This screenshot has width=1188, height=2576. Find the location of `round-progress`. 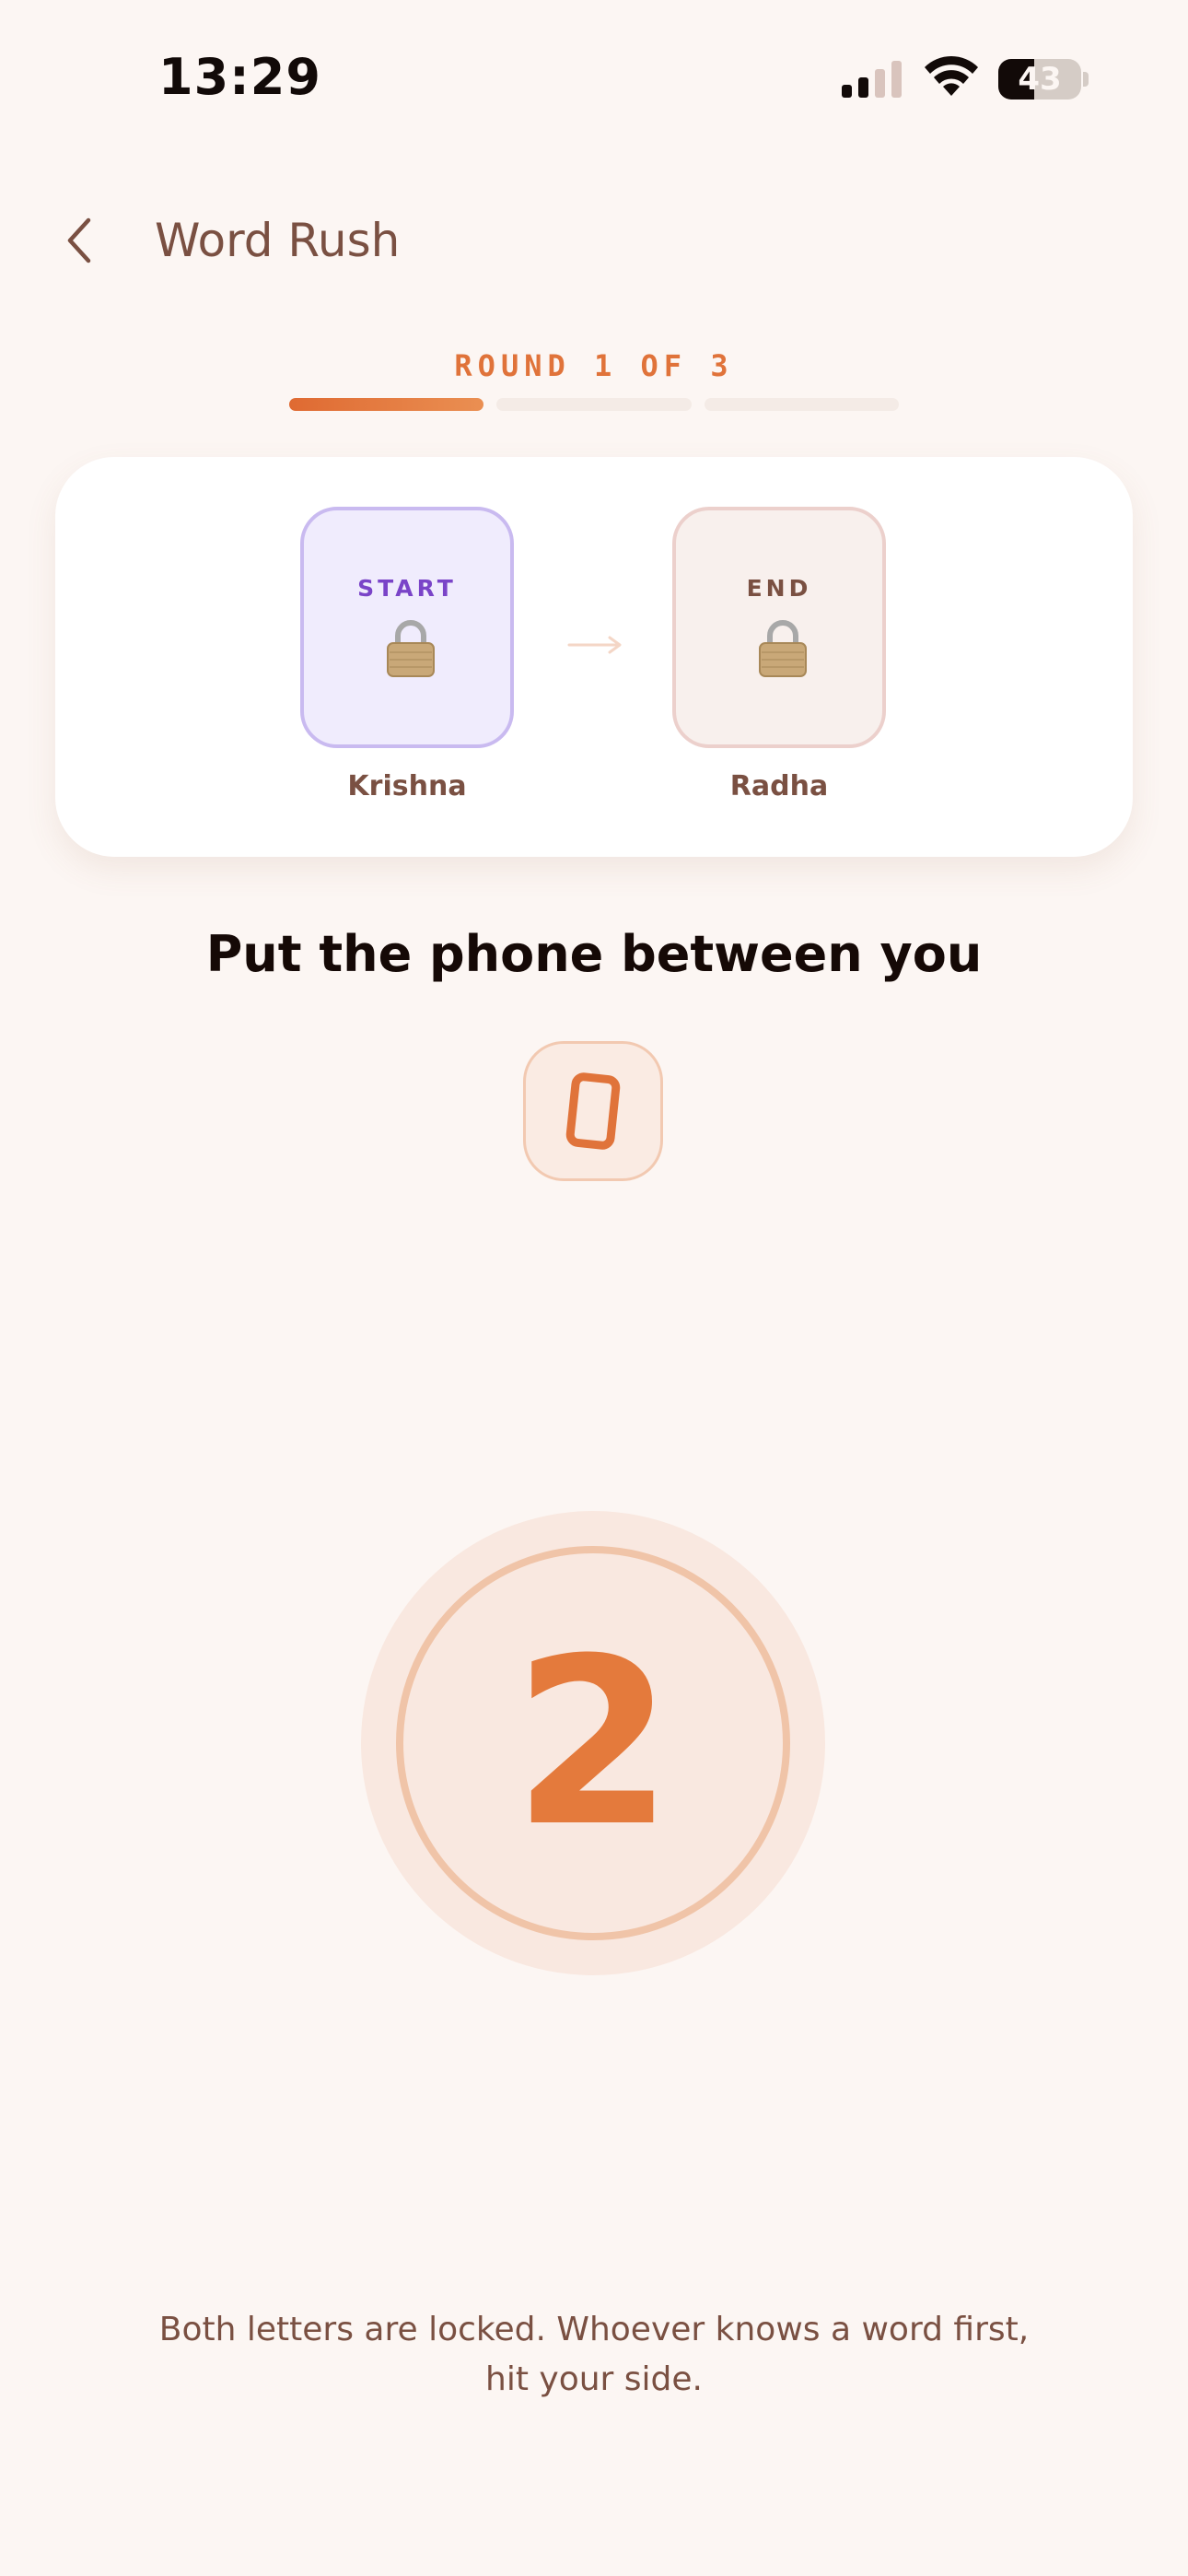

round-progress is located at coordinates (594, 404).